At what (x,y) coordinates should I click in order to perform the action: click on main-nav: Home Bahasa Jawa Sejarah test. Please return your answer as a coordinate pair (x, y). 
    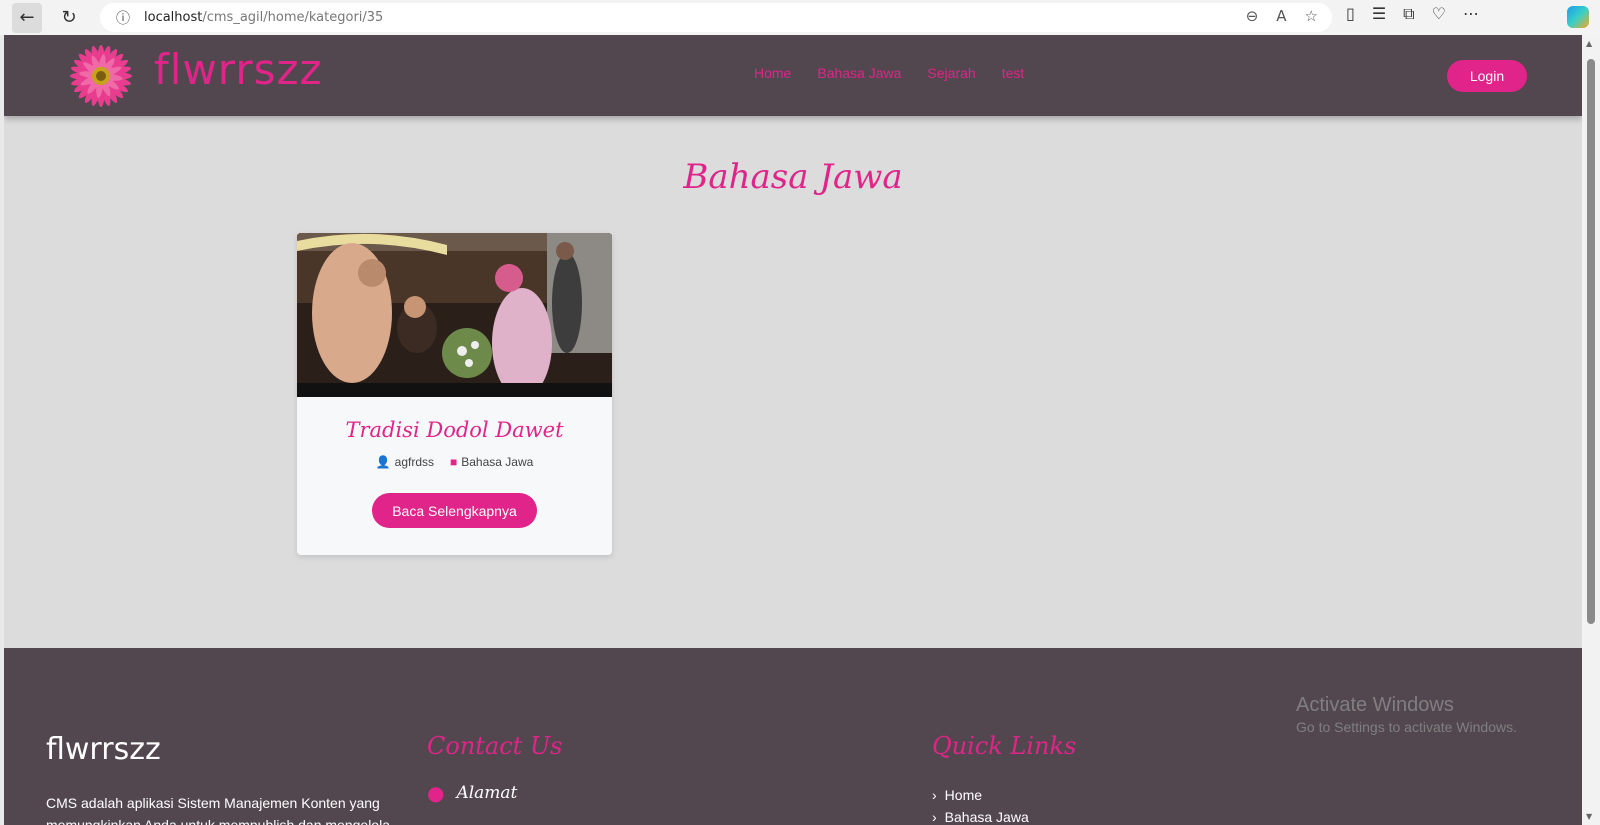
    Looking at the image, I should click on (889, 73).